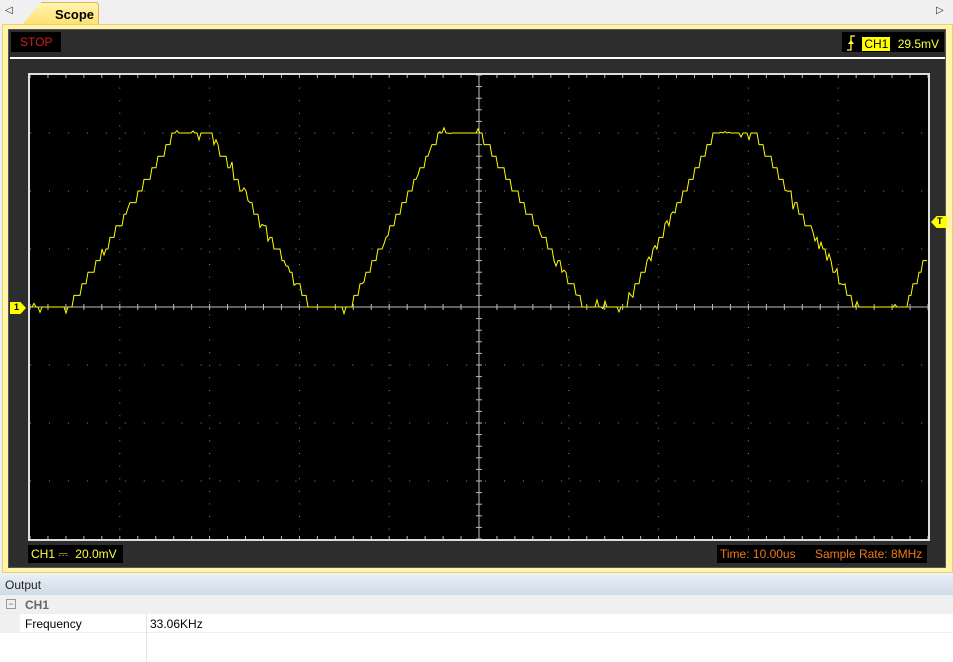  I want to click on timebase-info: Time: 10.00us Sample Rate: 8MHz, so click(822, 554).